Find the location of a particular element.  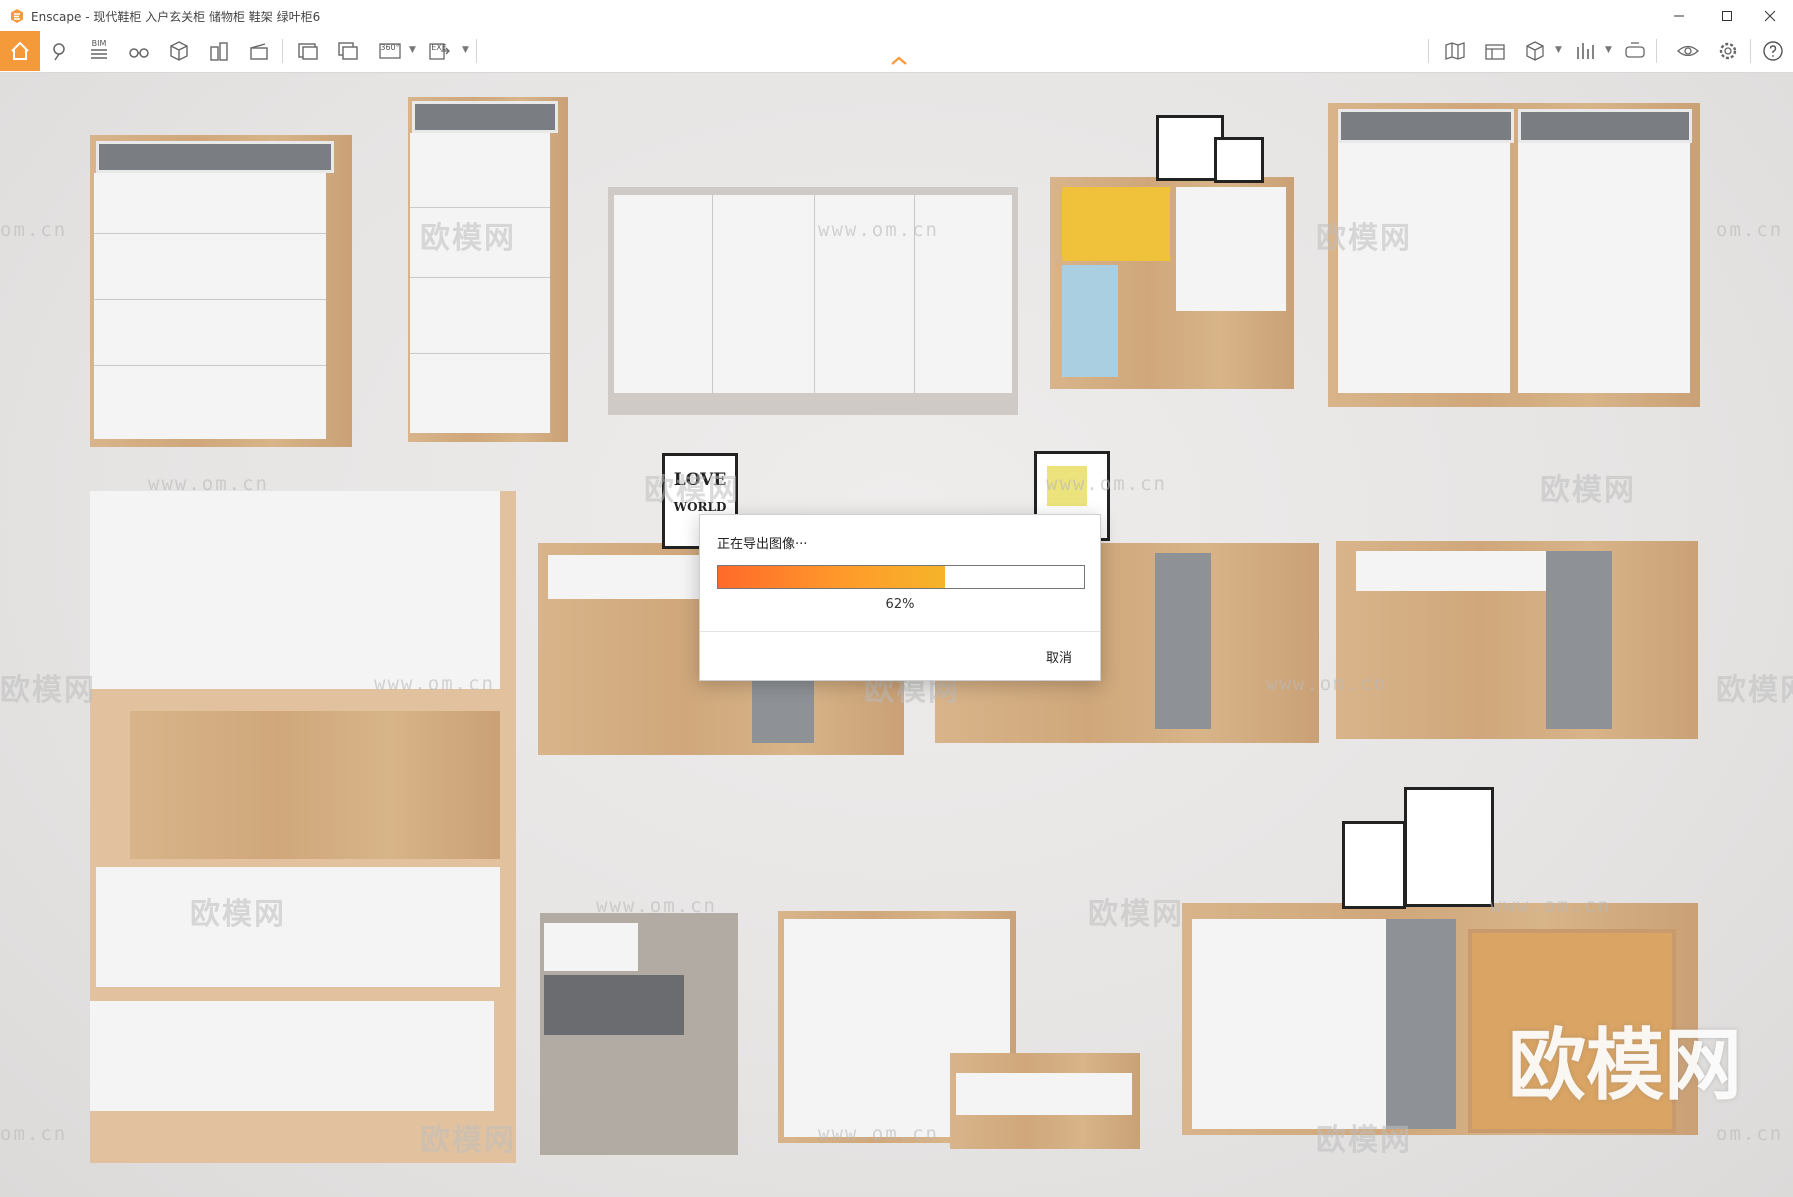

screenshot-button is located at coordinates (308, 51).